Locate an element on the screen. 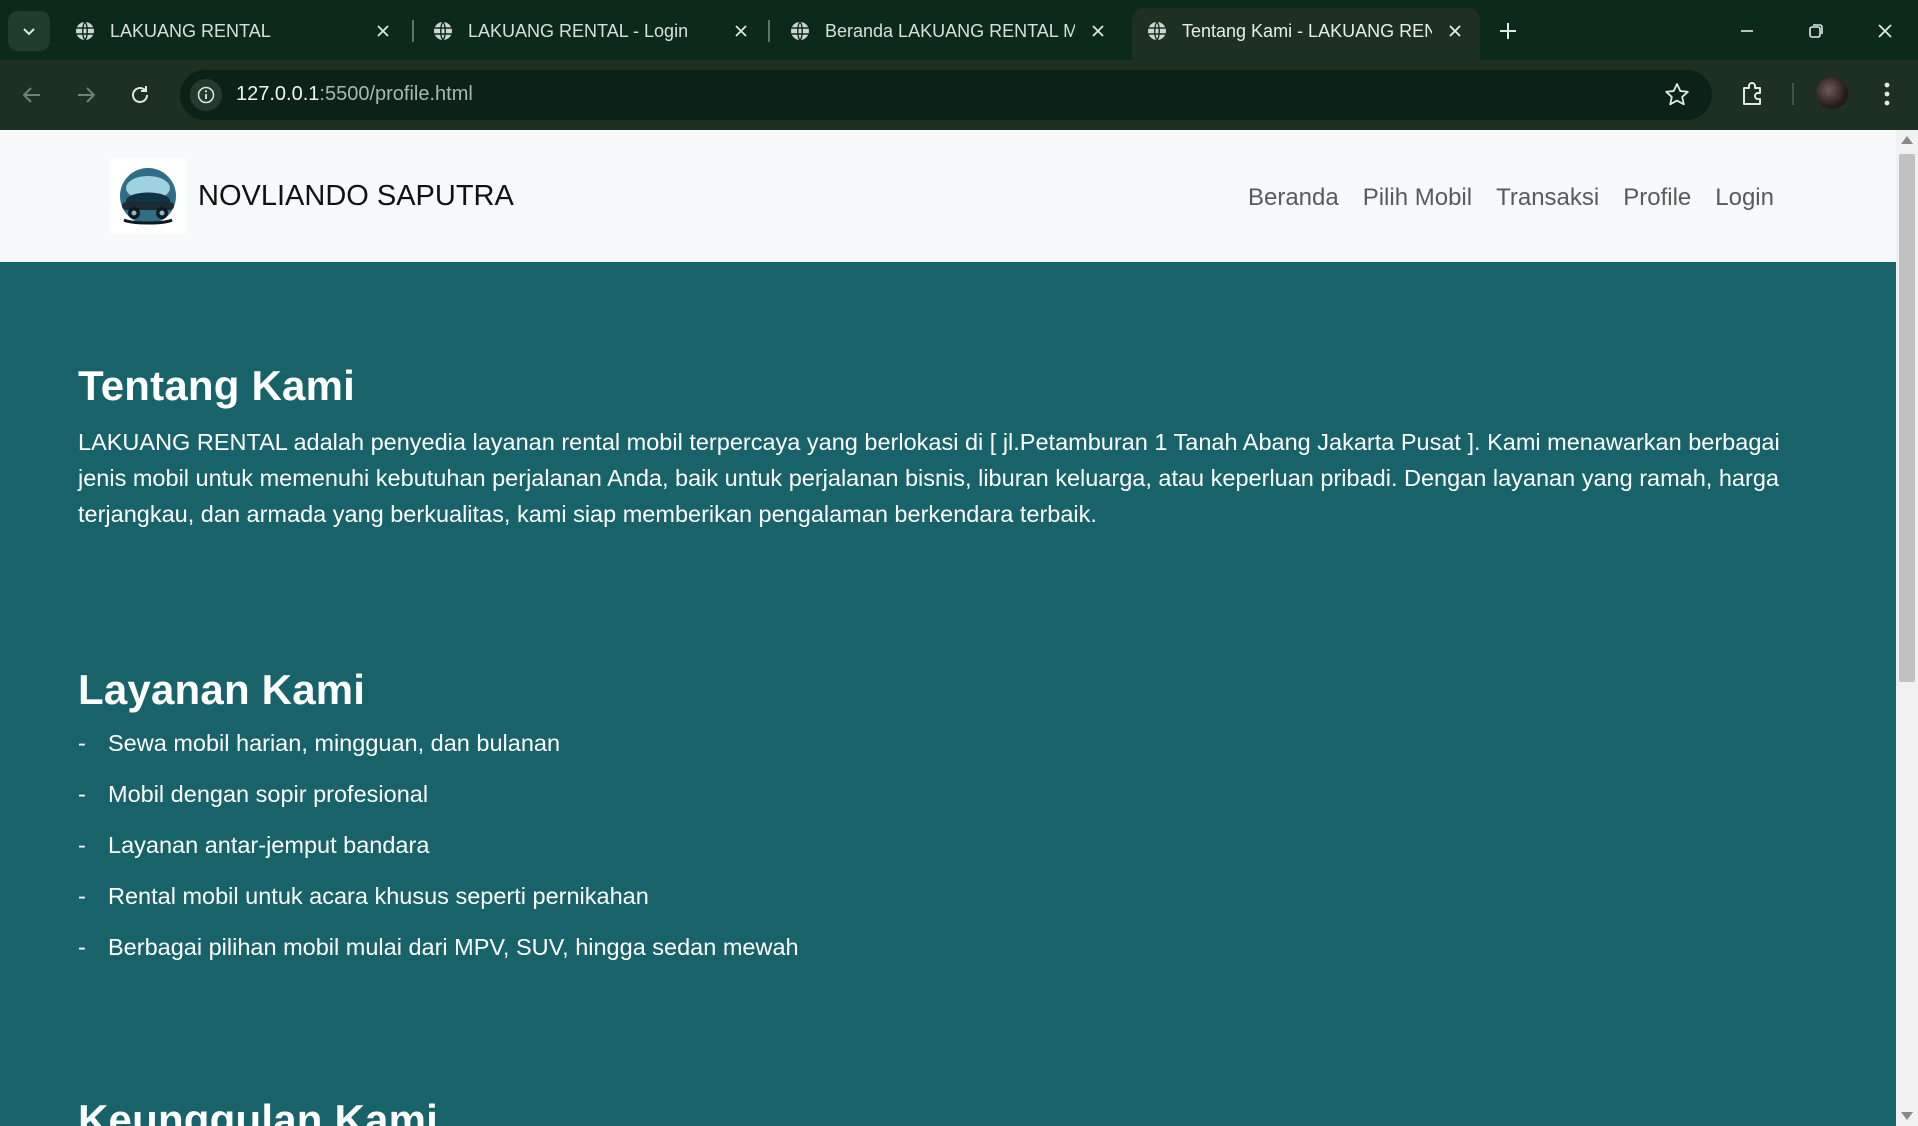 The width and height of the screenshot is (1918, 1126). services-heading: Layanan Kami is located at coordinates (222, 689).